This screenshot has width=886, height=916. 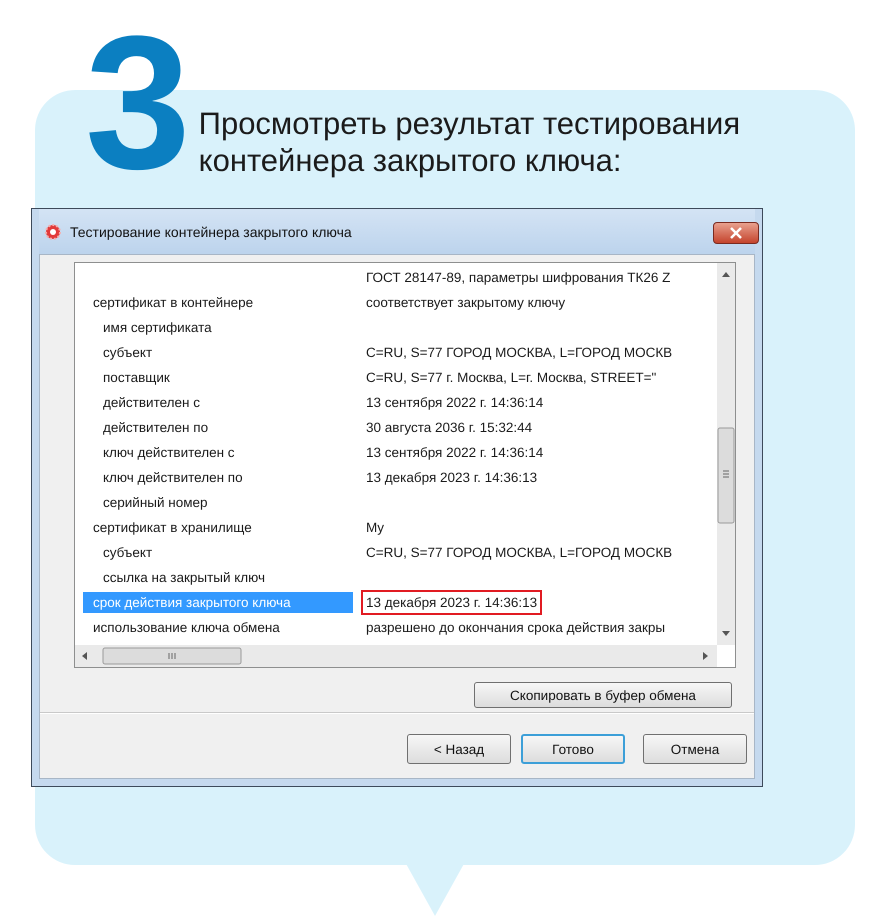 What do you see at coordinates (726, 454) in the screenshot?
I see `vertical-scrollbar` at bounding box center [726, 454].